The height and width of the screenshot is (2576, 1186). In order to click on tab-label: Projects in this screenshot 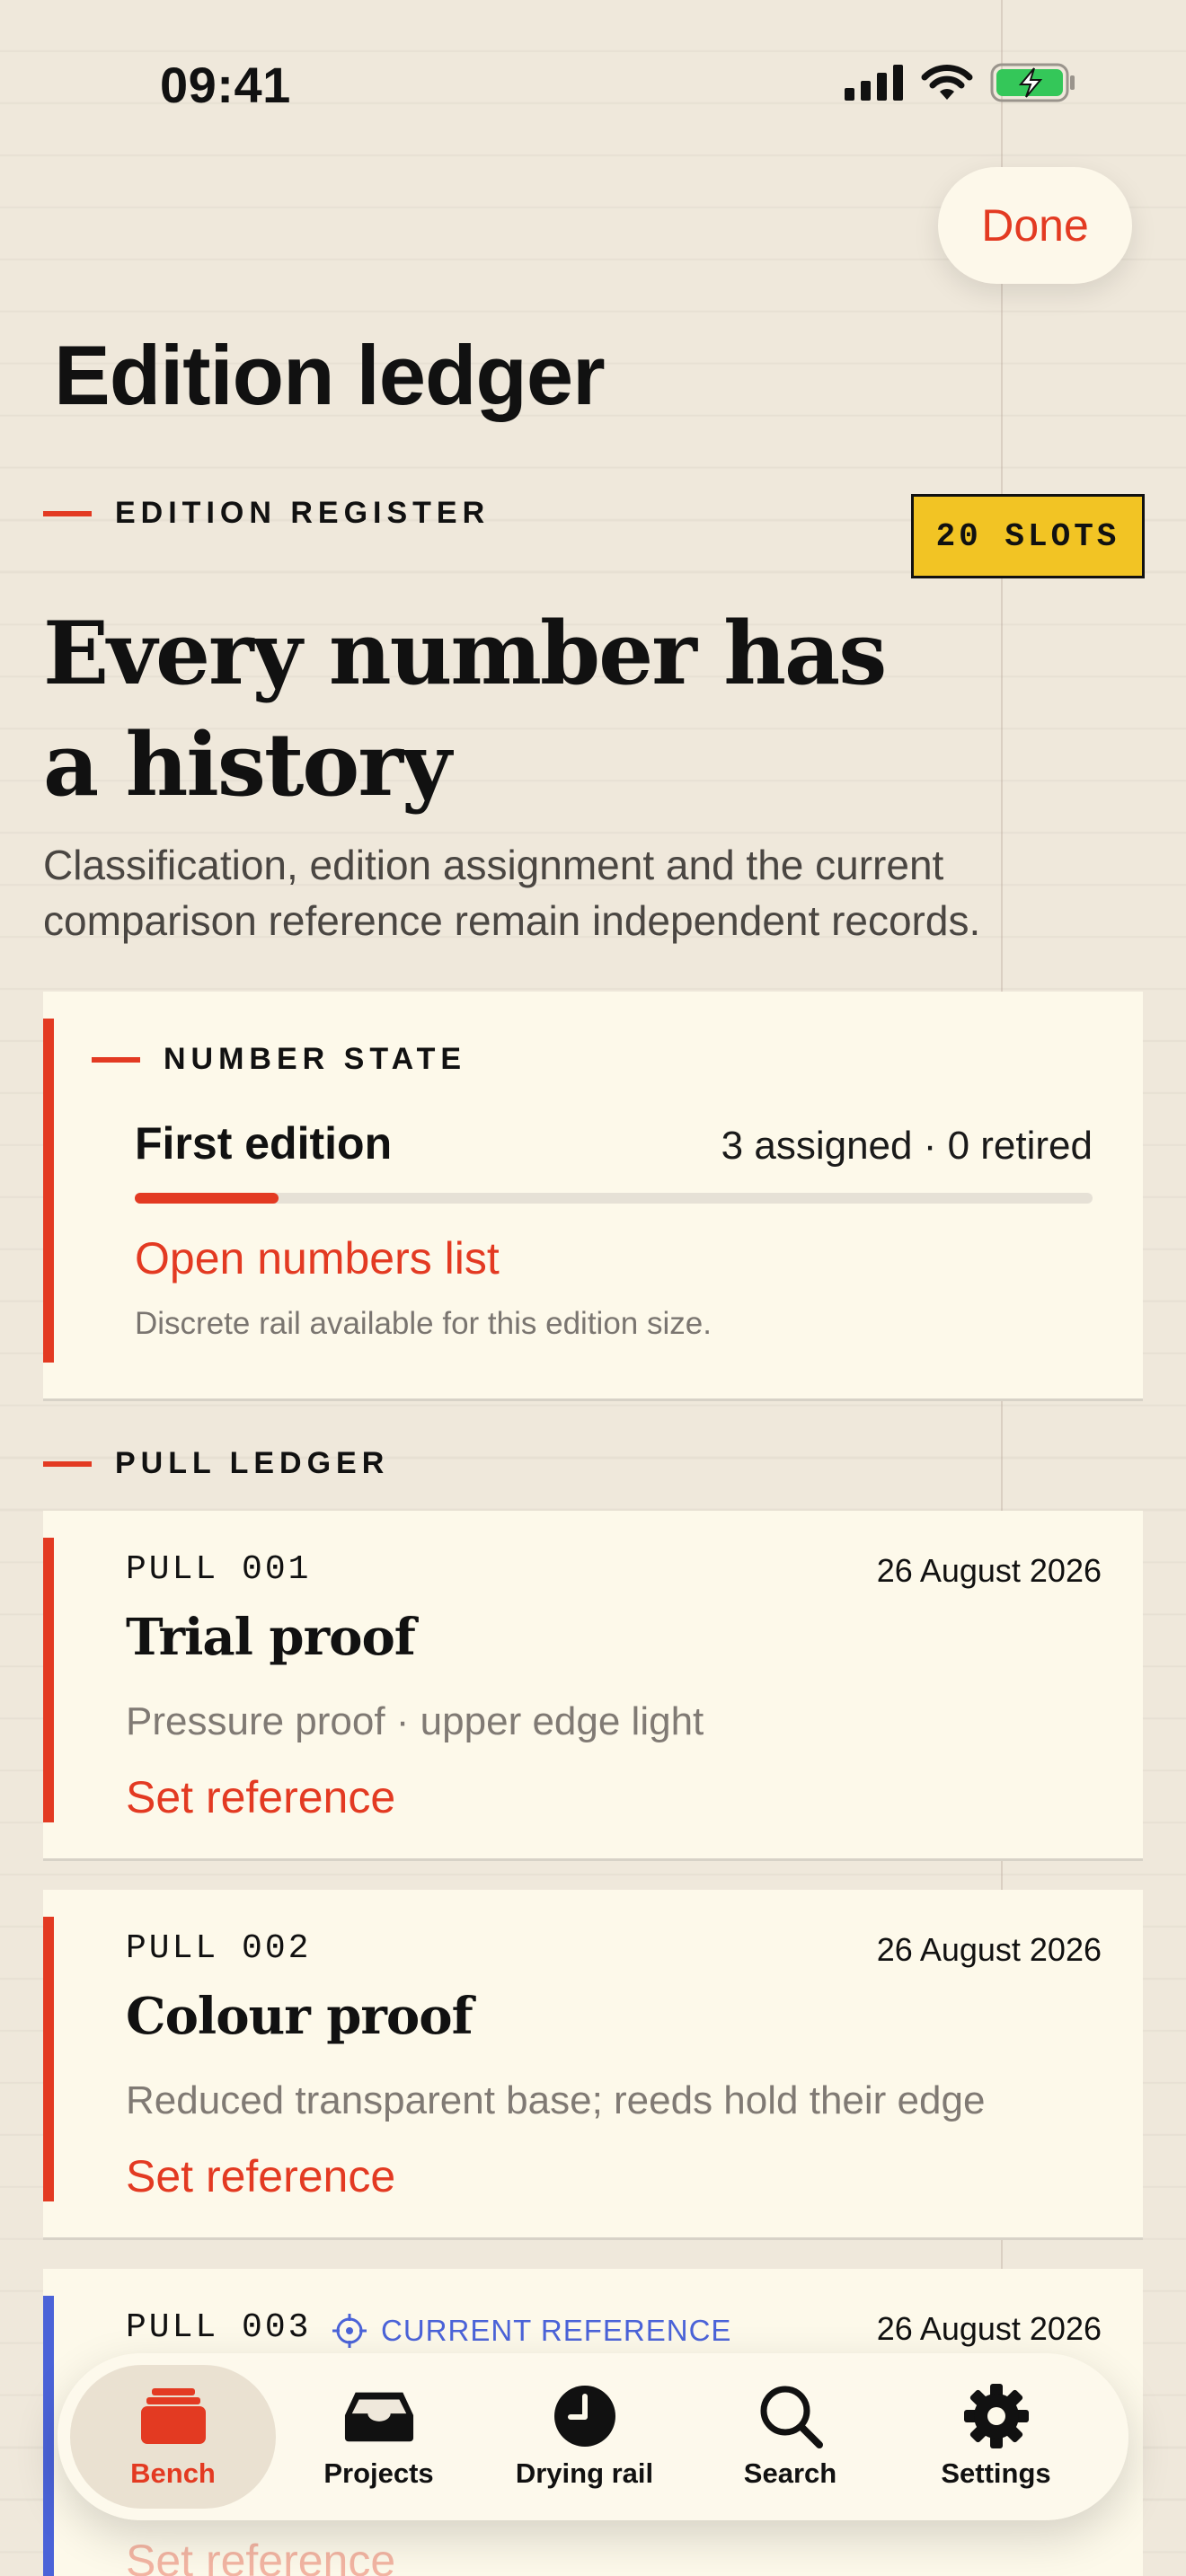, I will do `click(378, 2473)`.